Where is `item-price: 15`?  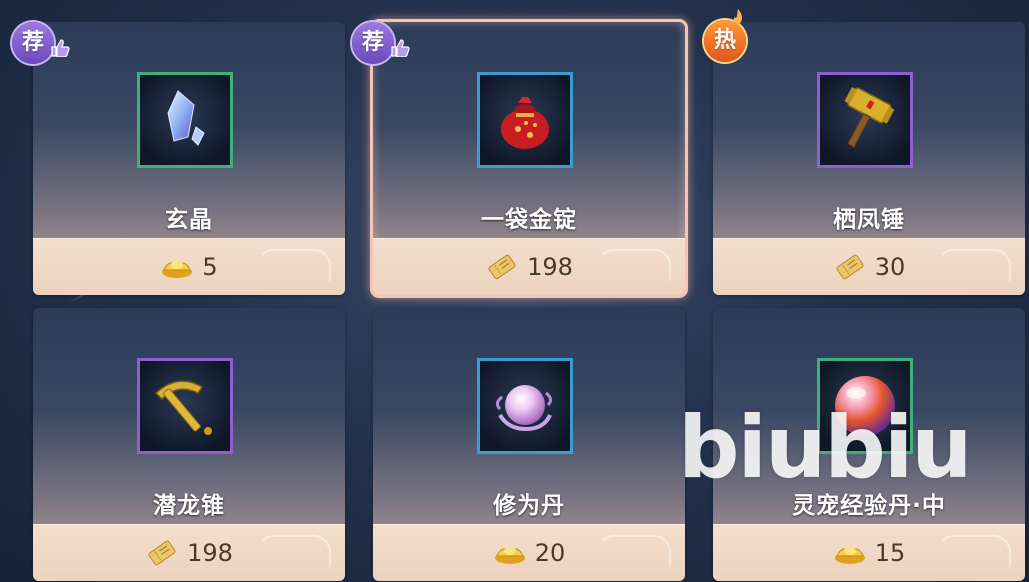
item-price: 15 is located at coordinates (890, 553).